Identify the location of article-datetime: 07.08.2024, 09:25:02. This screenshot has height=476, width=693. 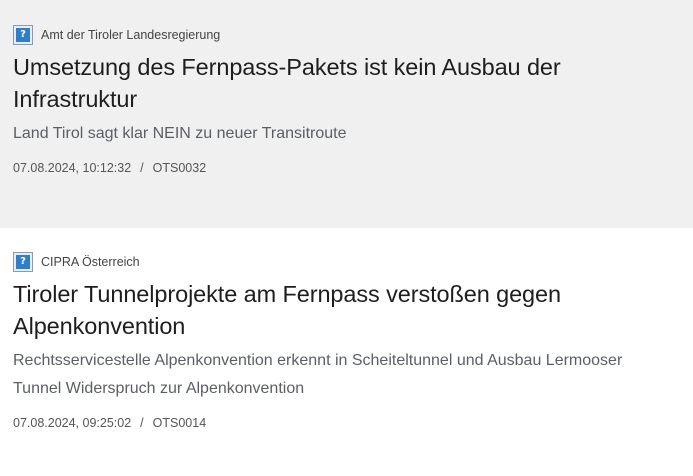
(72, 423).